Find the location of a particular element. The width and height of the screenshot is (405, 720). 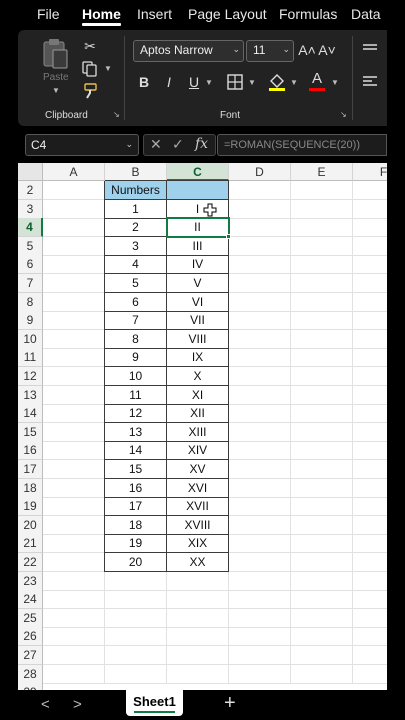

row-header-2: 2 is located at coordinates (30, 190).